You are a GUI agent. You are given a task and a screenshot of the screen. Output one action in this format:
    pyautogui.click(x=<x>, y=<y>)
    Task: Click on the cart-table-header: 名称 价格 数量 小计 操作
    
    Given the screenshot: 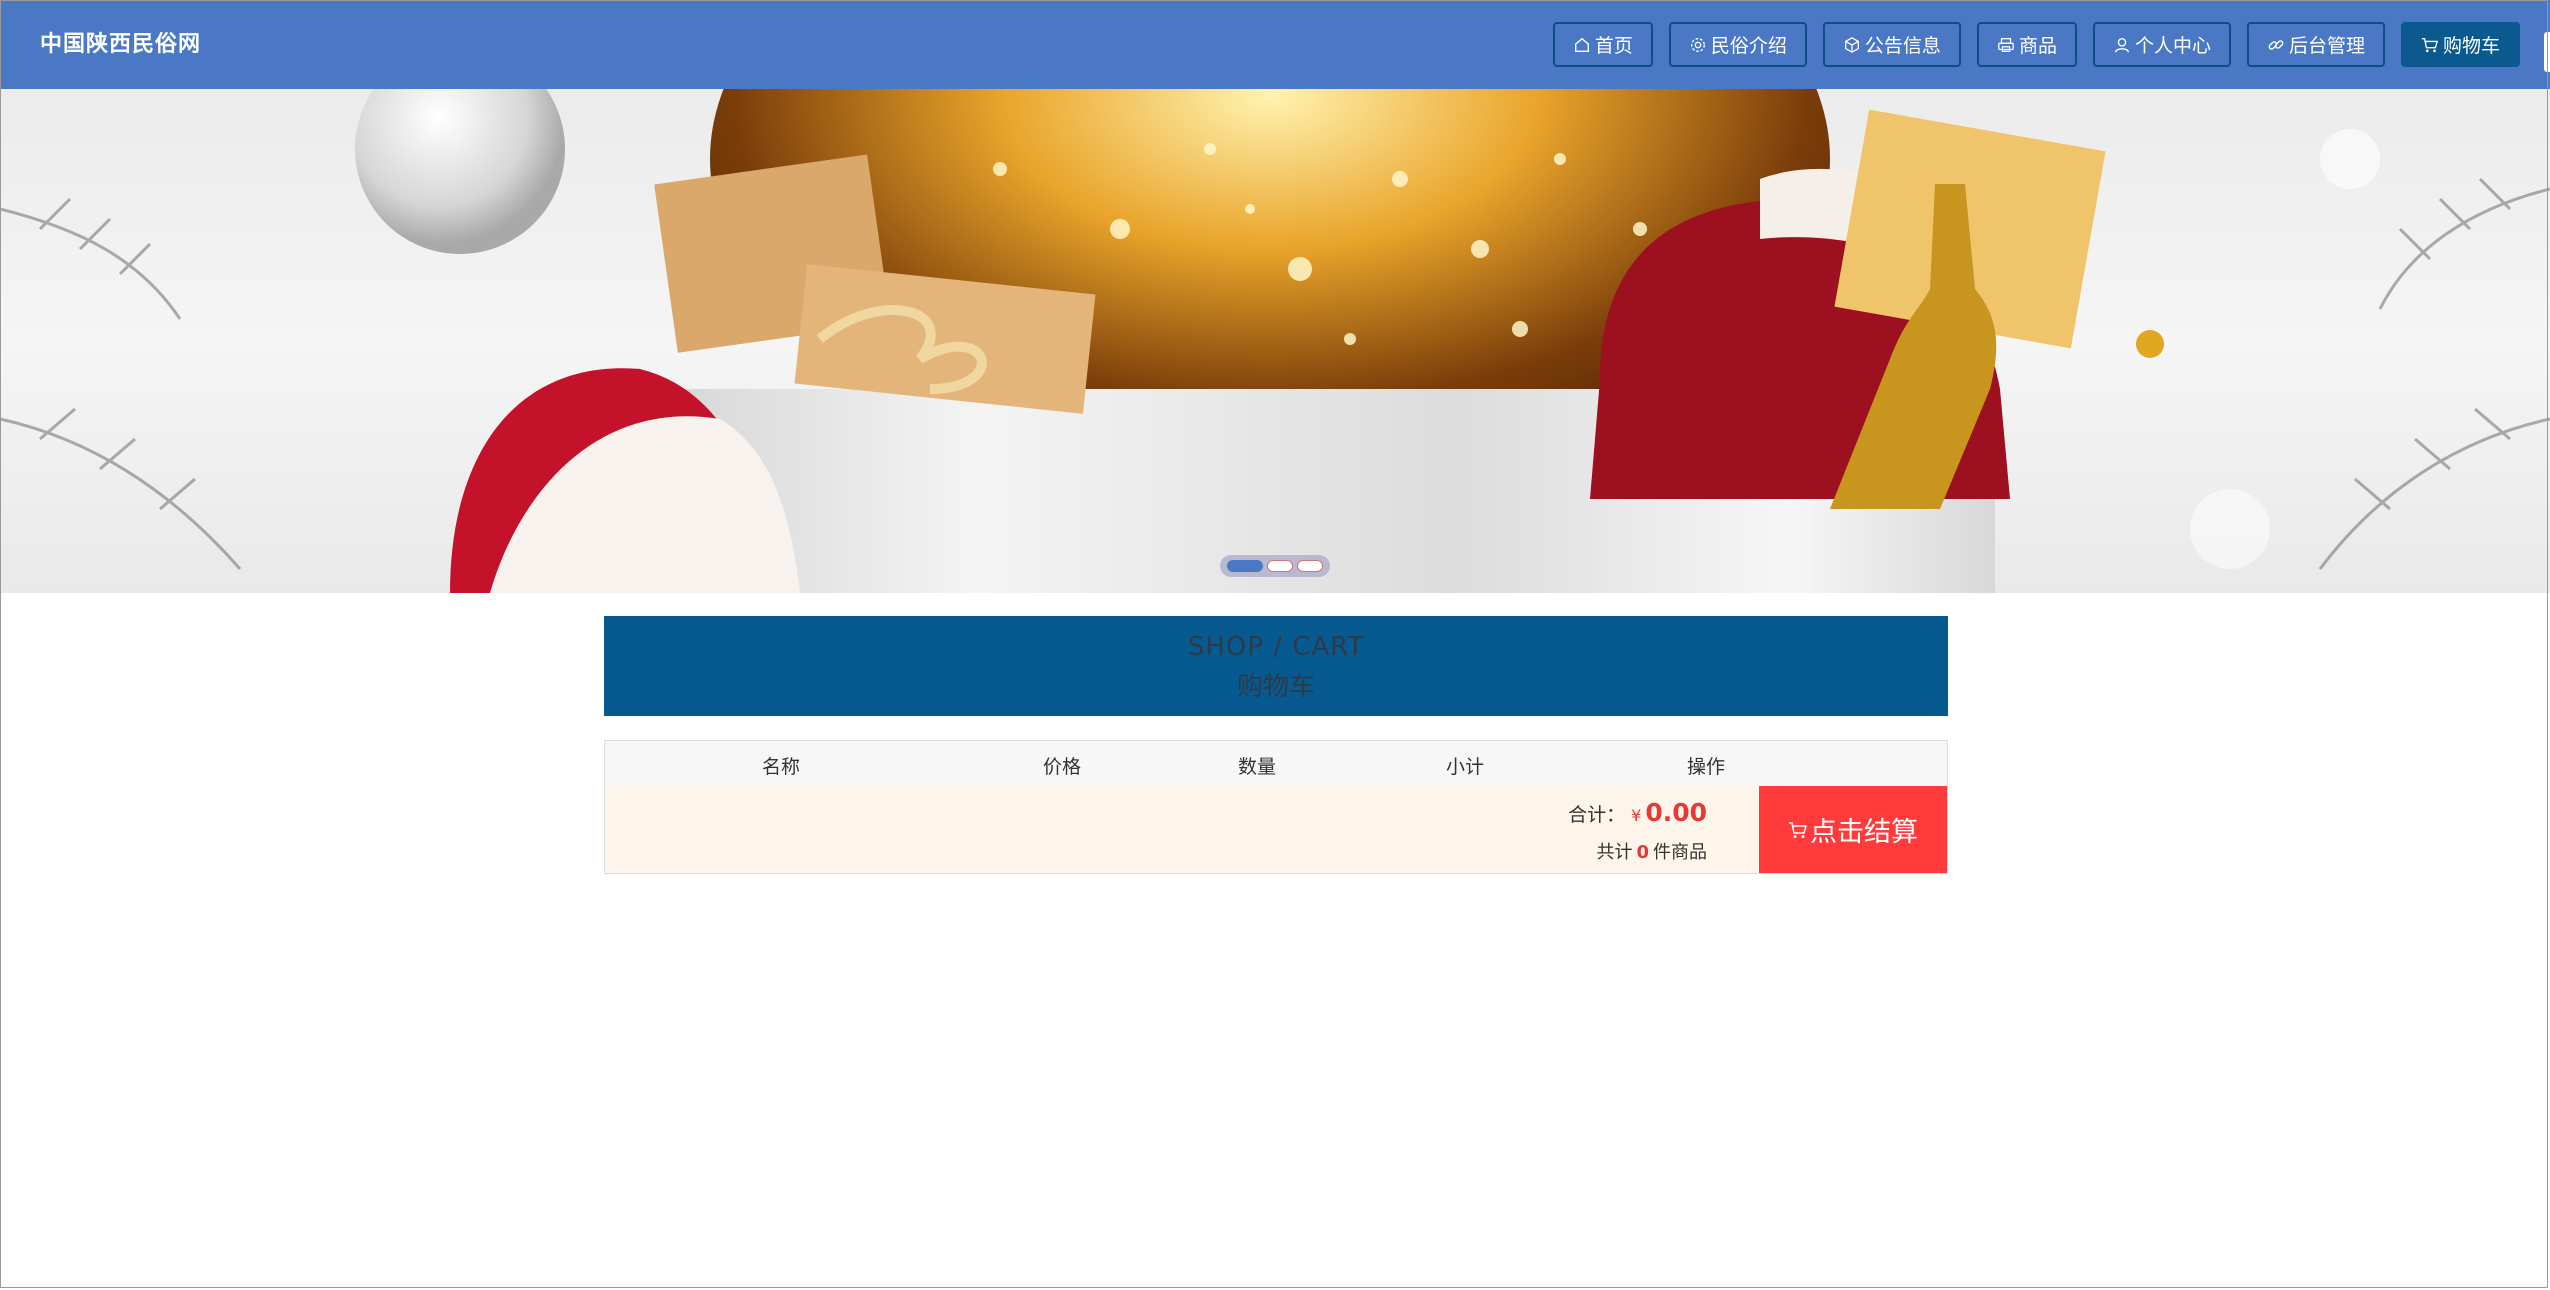 What is the action you would take?
    pyautogui.click(x=1276, y=764)
    